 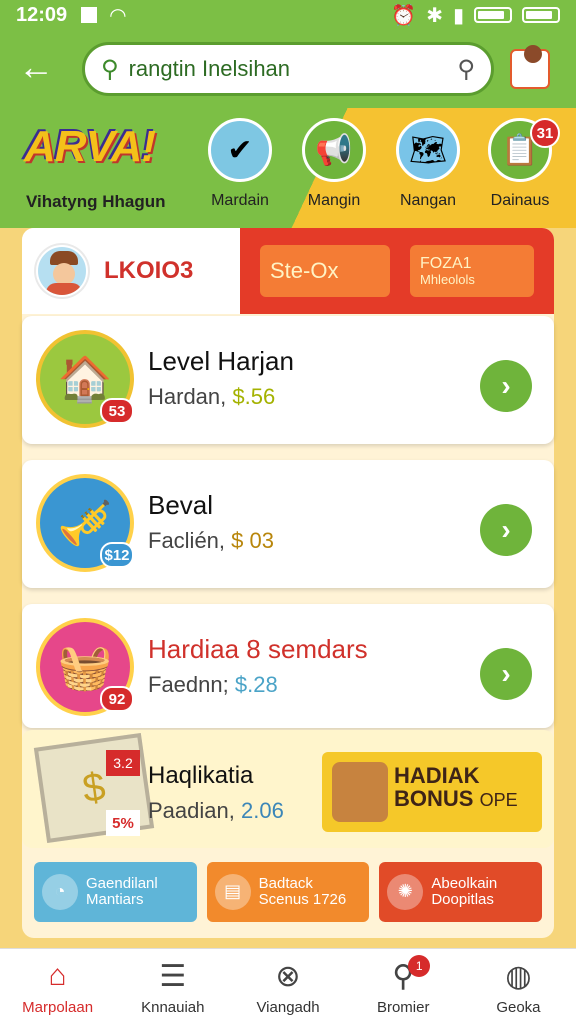 I want to click on search-icon: ⚲ 1, so click(x=408, y=974).